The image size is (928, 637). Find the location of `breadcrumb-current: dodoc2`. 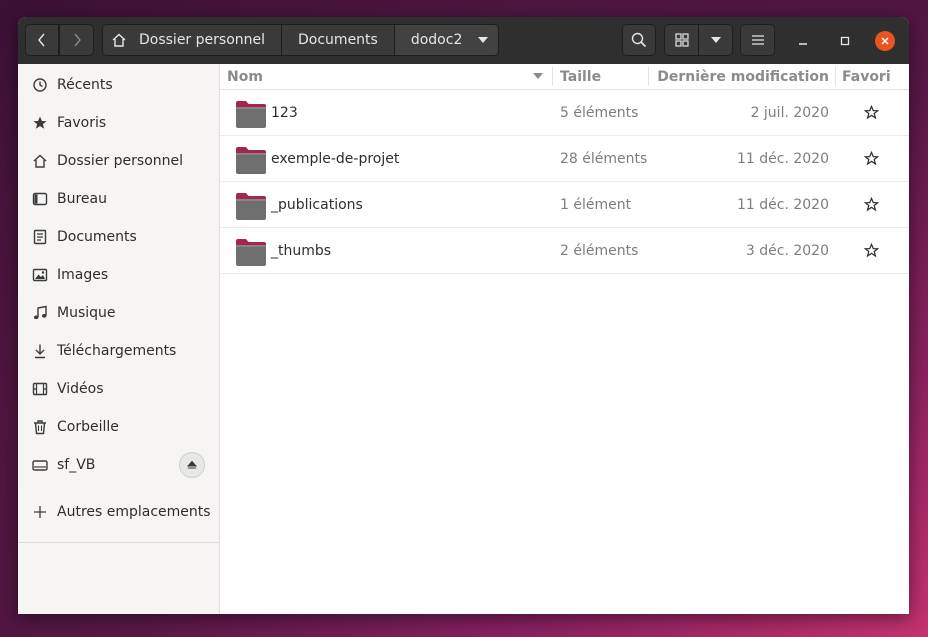

breadcrumb-current: dodoc2 is located at coordinates (447, 40).